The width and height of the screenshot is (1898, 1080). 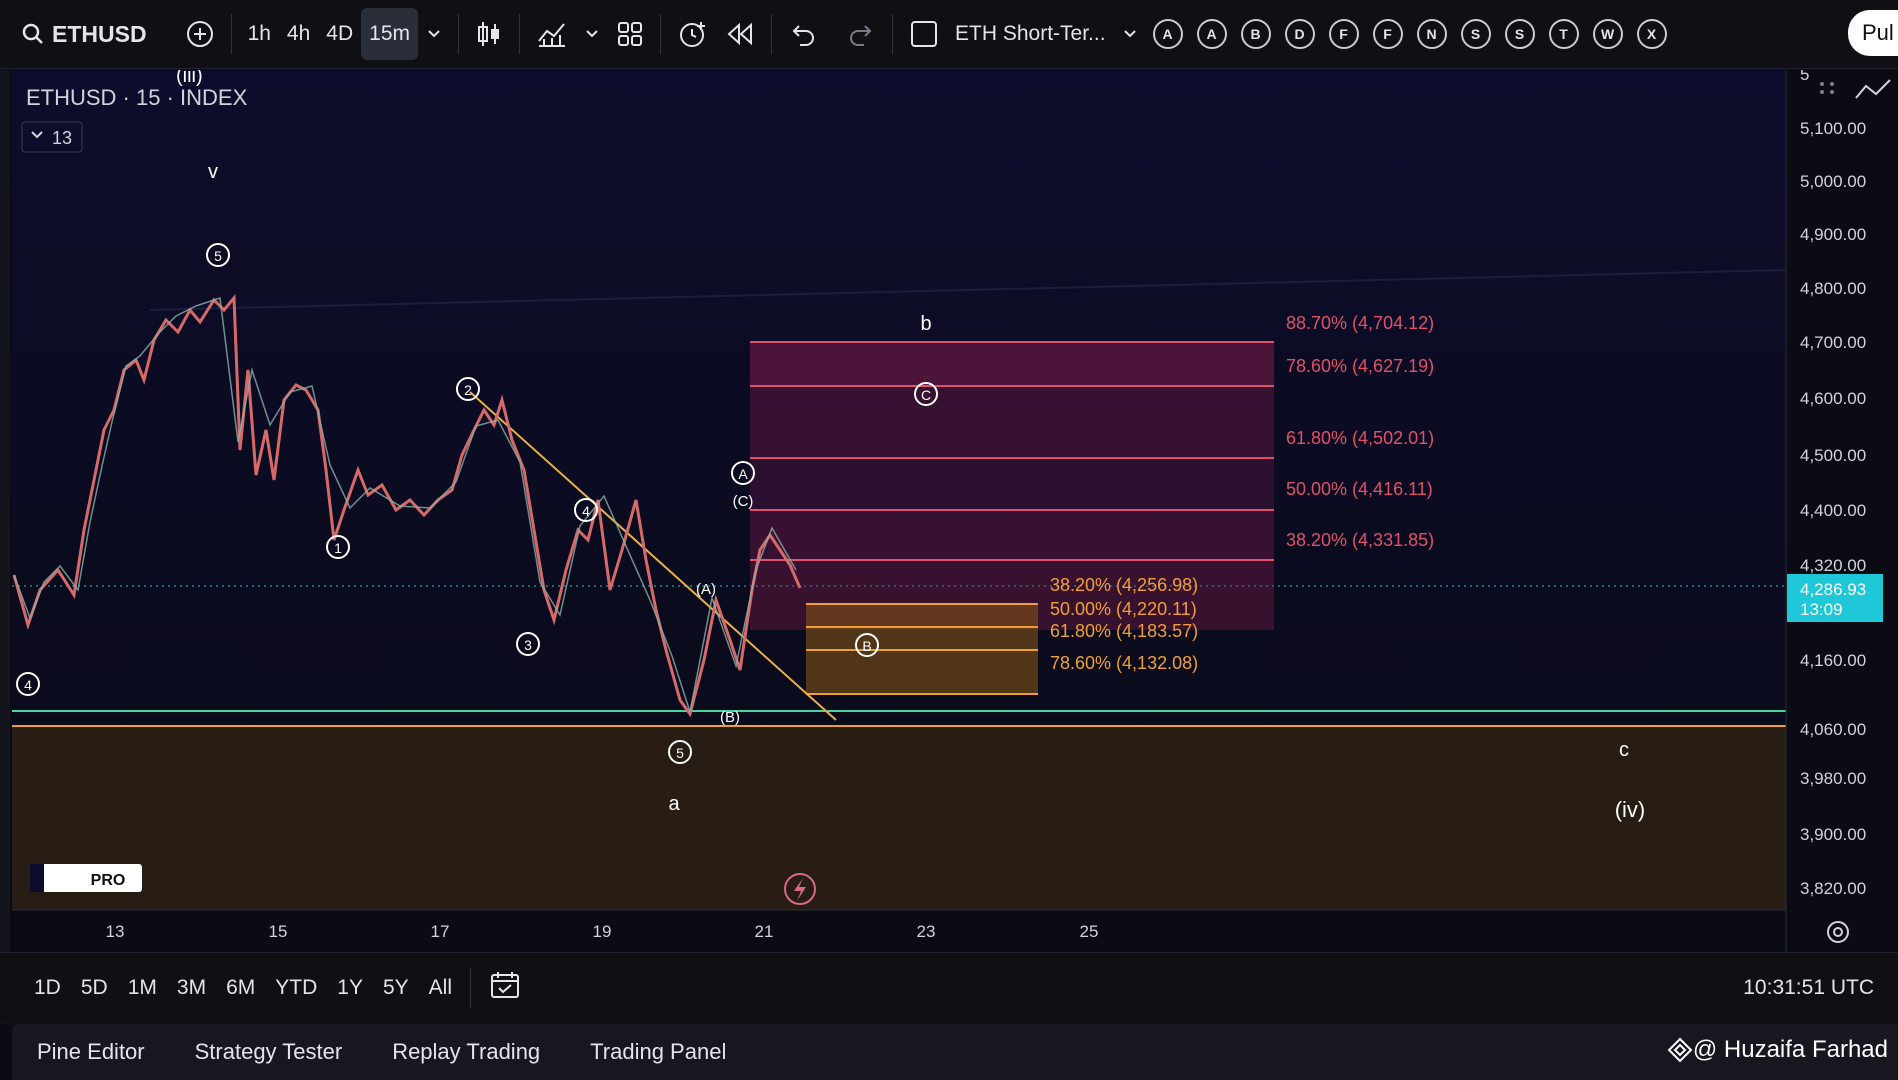 I want to click on watermark: @ Huzaifa Farhad, so click(x=1777, y=1050).